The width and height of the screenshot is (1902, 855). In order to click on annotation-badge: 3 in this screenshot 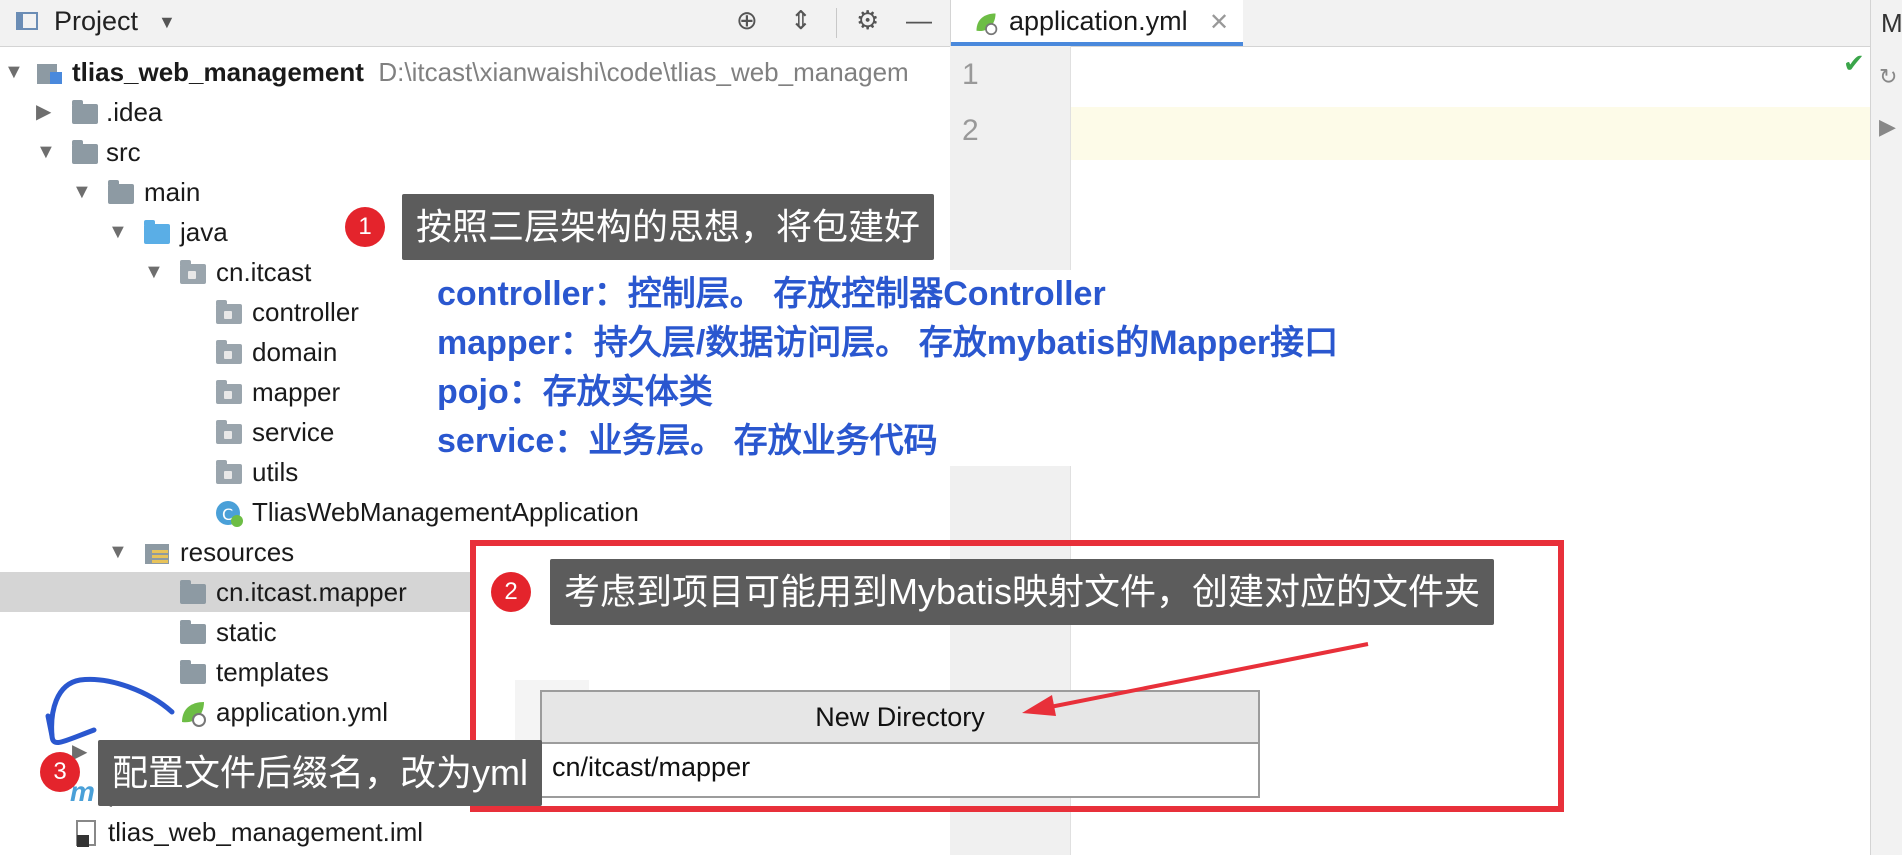, I will do `click(60, 772)`.